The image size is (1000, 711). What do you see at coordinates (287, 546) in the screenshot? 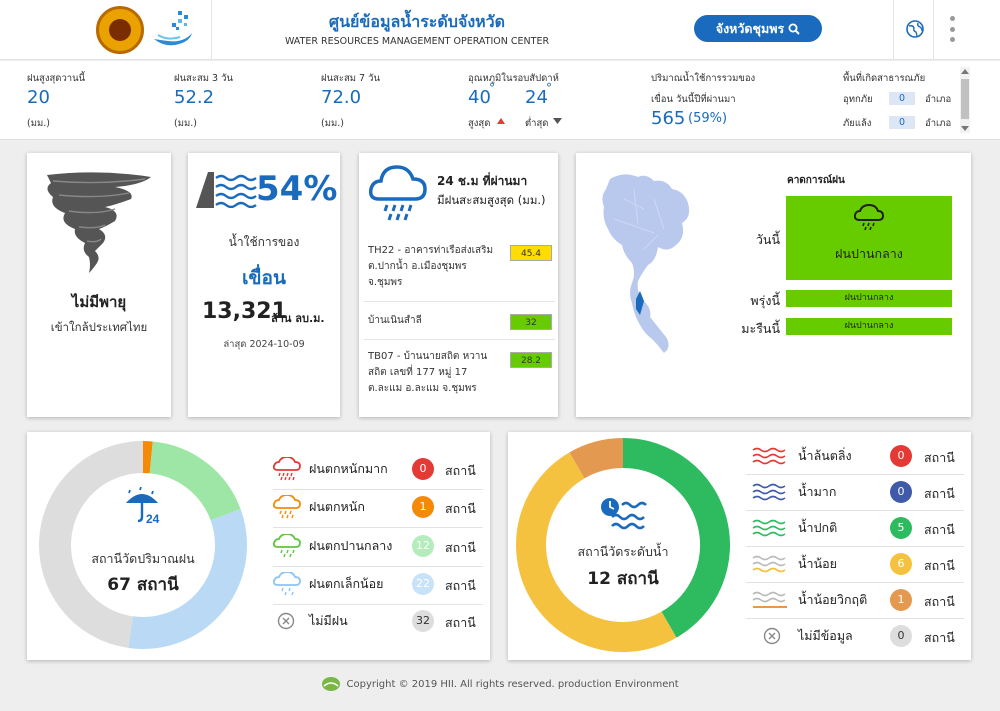
I see `moderate-rain-icon` at bounding box center [287, 546].